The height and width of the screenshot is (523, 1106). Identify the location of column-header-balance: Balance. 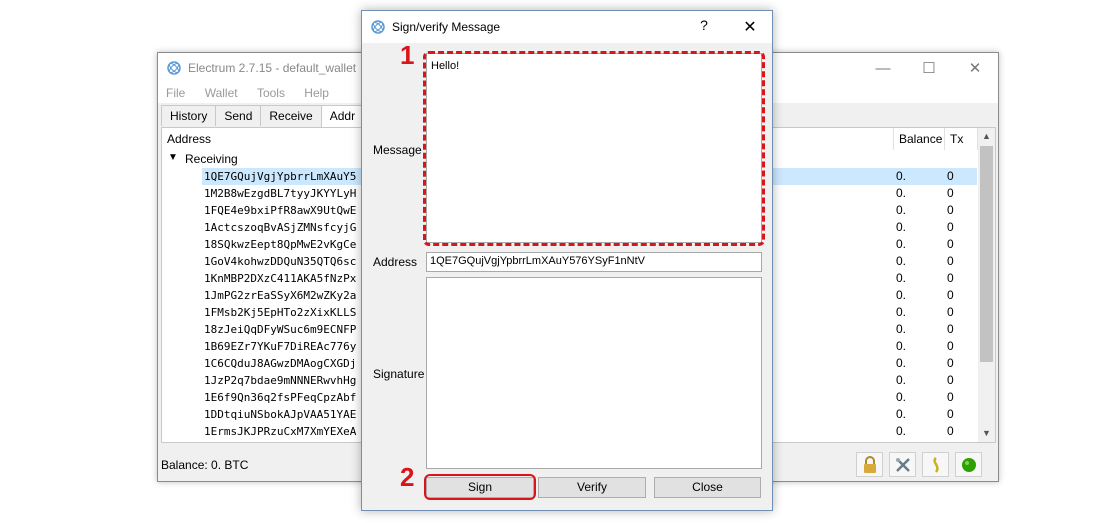
(919, 139).